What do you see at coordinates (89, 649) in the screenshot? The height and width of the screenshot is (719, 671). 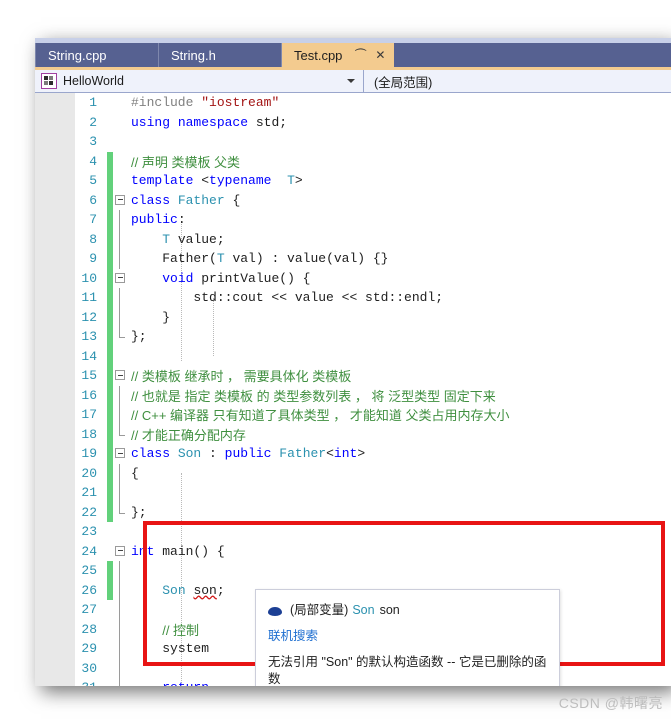 I see `line-number: 29` at bounding box center [89, 649].